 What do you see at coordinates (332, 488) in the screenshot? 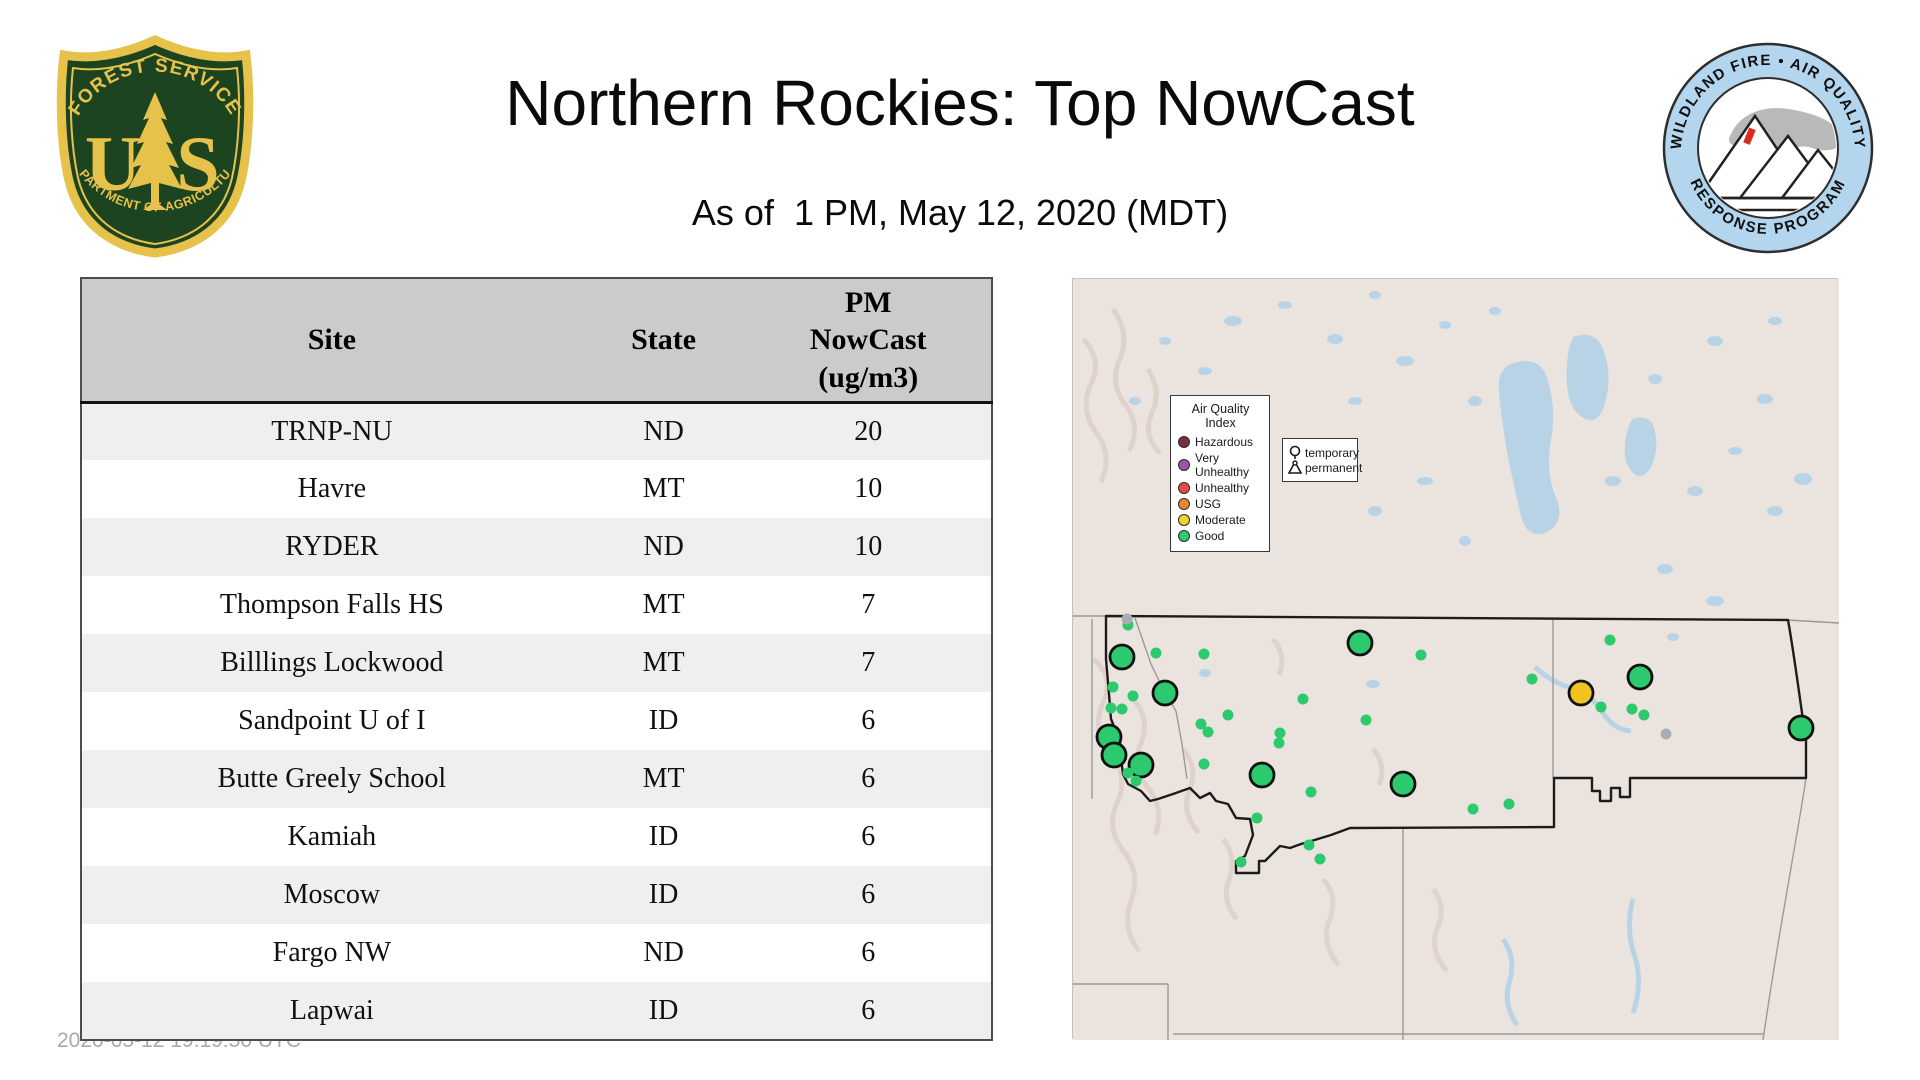
I see `cell-site: Havre` at bounding box center [332, 488].